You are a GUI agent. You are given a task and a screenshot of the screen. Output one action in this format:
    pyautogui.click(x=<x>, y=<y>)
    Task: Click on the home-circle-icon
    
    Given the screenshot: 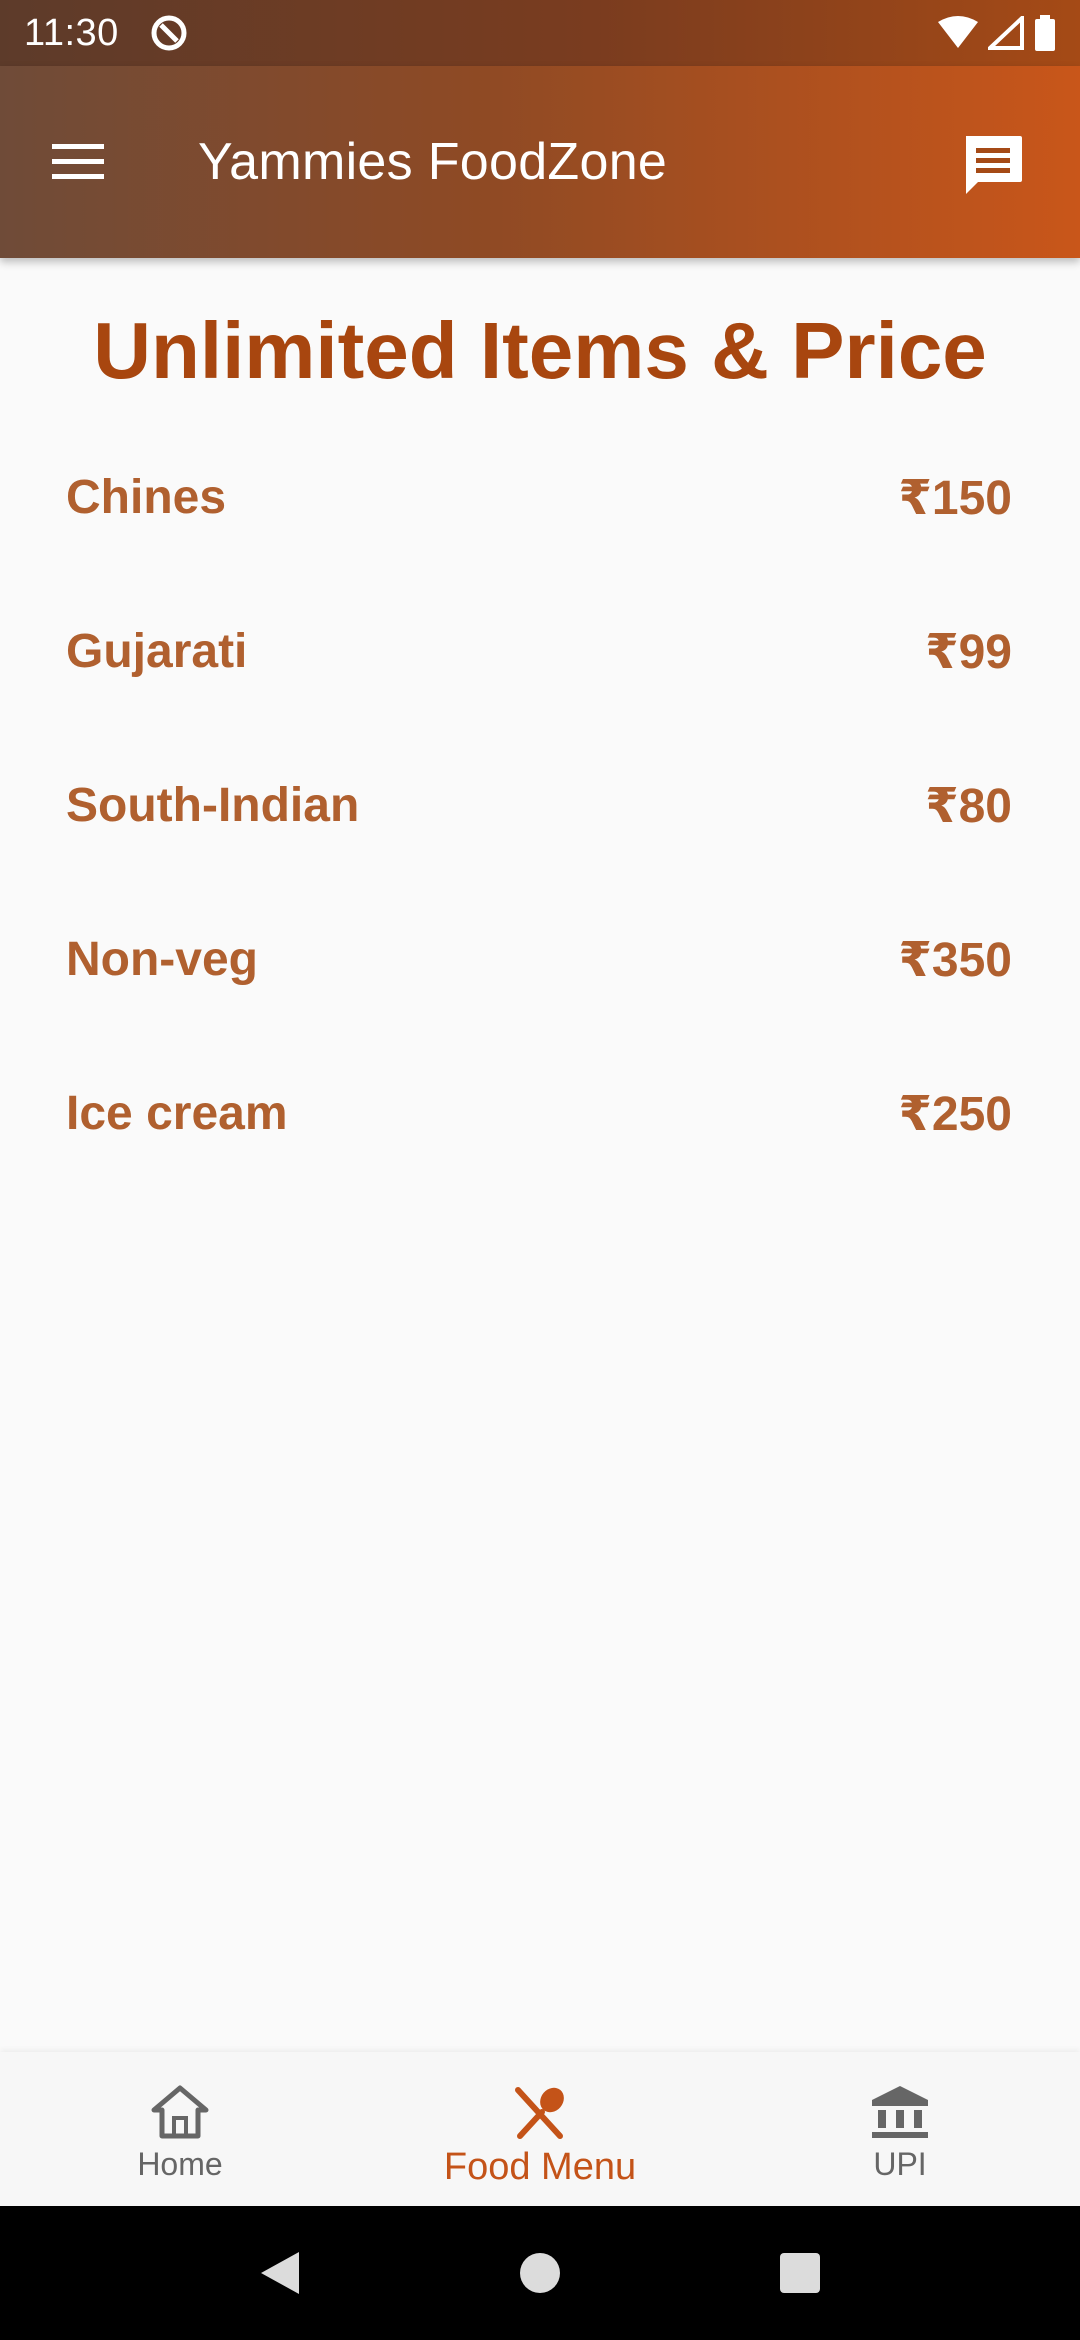 What is the action you would take?
    pyautogui.click(x=540, y=2273)
    